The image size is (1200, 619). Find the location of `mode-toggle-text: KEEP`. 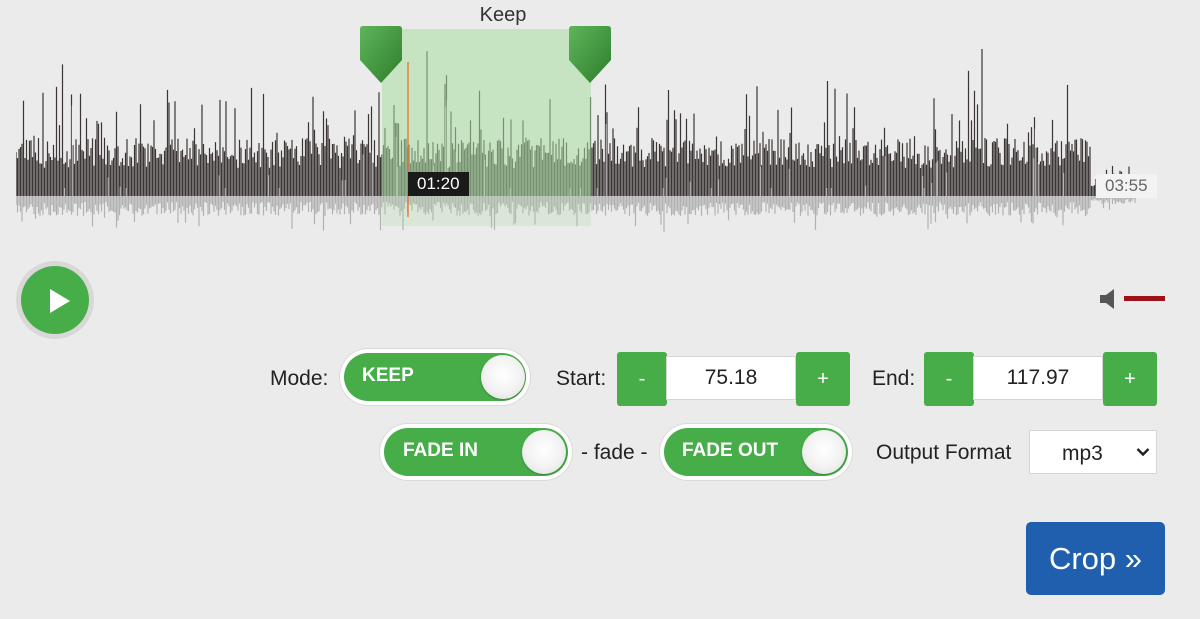

mode-toggle-text: KEEP is located at coordinates (388, 375).